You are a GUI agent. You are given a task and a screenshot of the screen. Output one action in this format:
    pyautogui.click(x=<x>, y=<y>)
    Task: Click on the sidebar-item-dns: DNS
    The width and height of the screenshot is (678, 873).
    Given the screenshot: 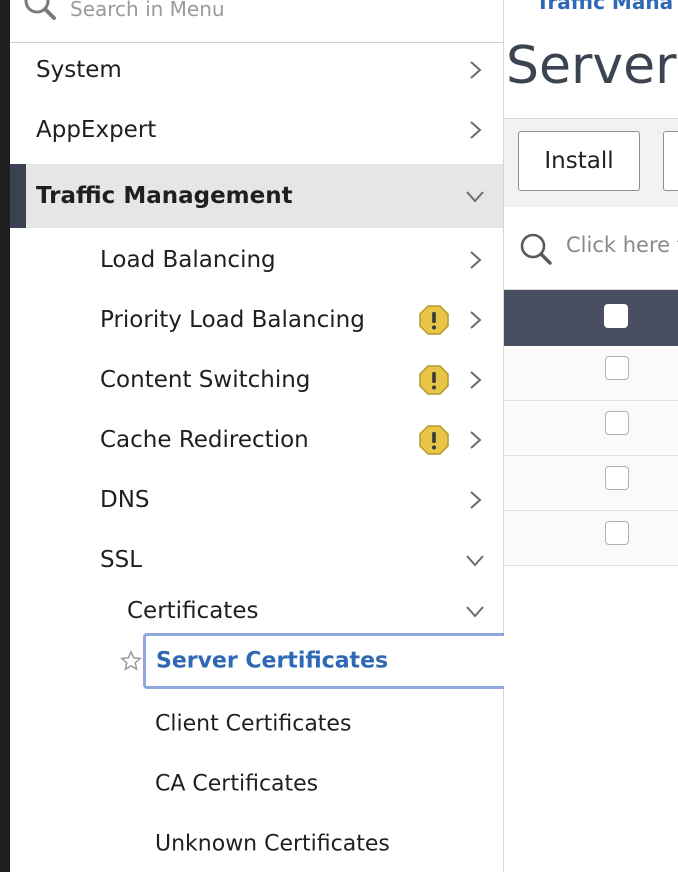 What is the action you would take?
    pyautogui.click(x=256, y=500)
    